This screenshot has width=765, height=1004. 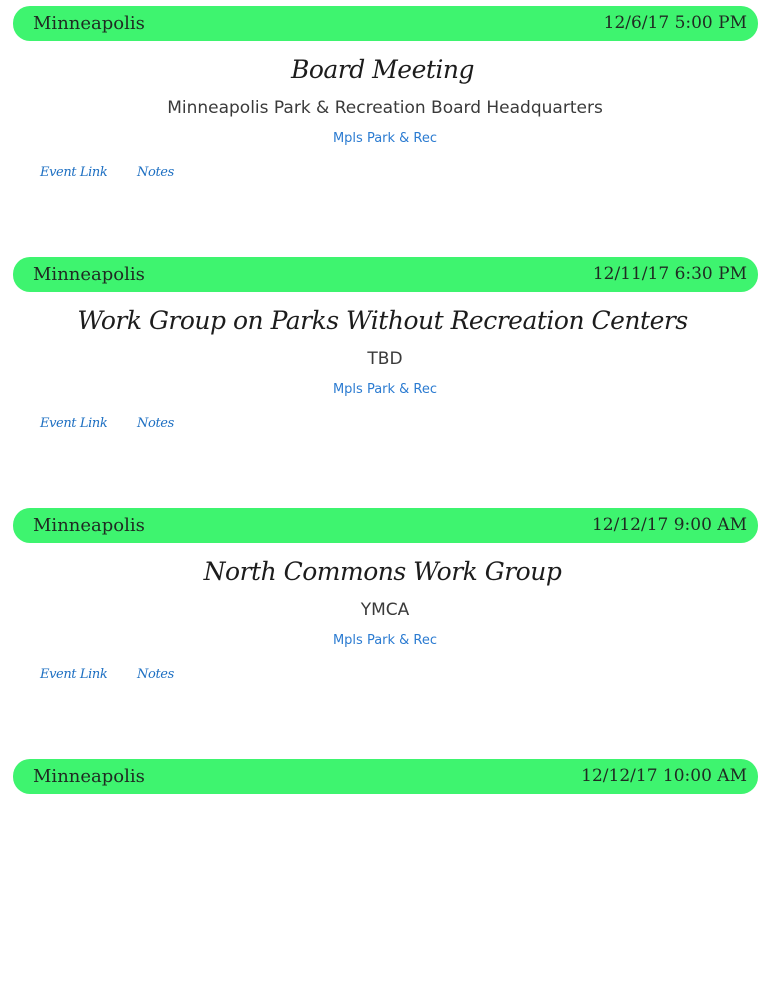 What do you see at coordinates (669, 274) in the screenshot?
I see `event-datetime: 12/11/17 6:30 PM` at bounding box center [669, 274].